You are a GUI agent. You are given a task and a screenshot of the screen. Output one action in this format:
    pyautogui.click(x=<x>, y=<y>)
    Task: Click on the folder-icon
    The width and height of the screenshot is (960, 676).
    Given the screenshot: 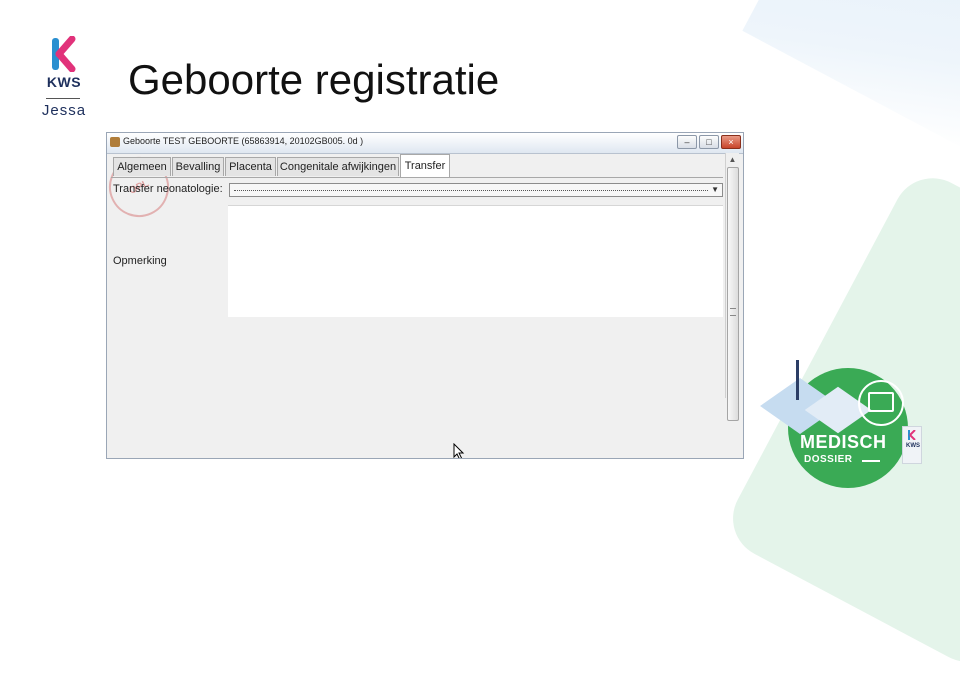 What is the action you would take?
    pyautogui.click(x=881, y=402)
    